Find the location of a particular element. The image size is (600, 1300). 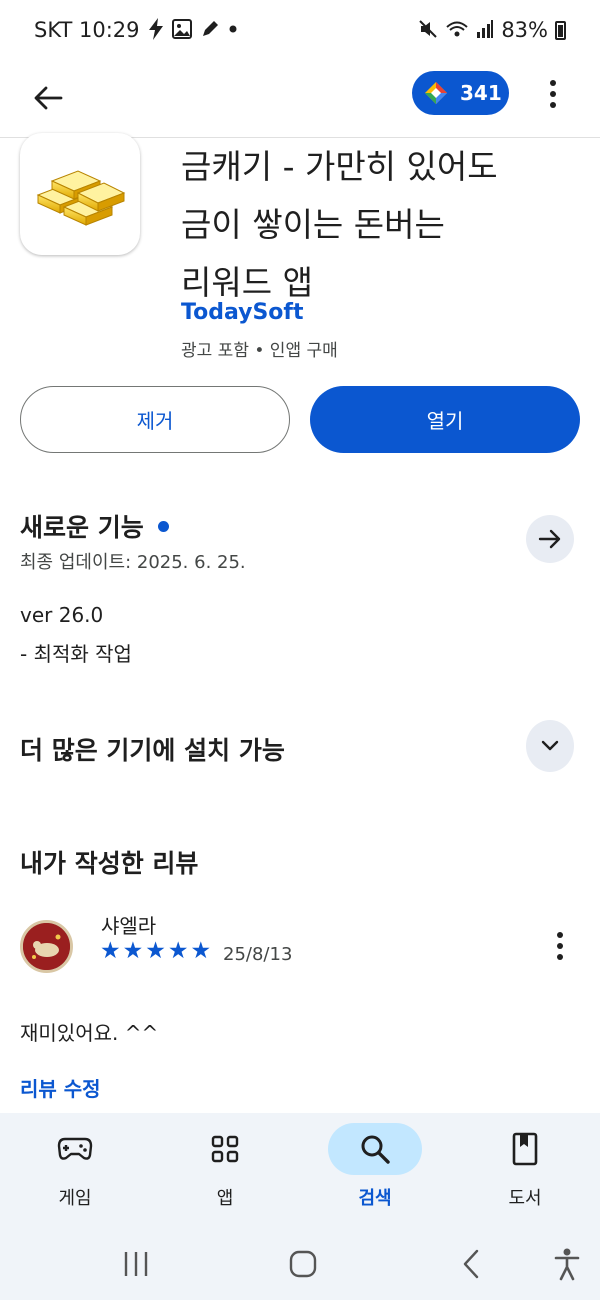

rat-avatar-icon is located at coordinates (46, 946).